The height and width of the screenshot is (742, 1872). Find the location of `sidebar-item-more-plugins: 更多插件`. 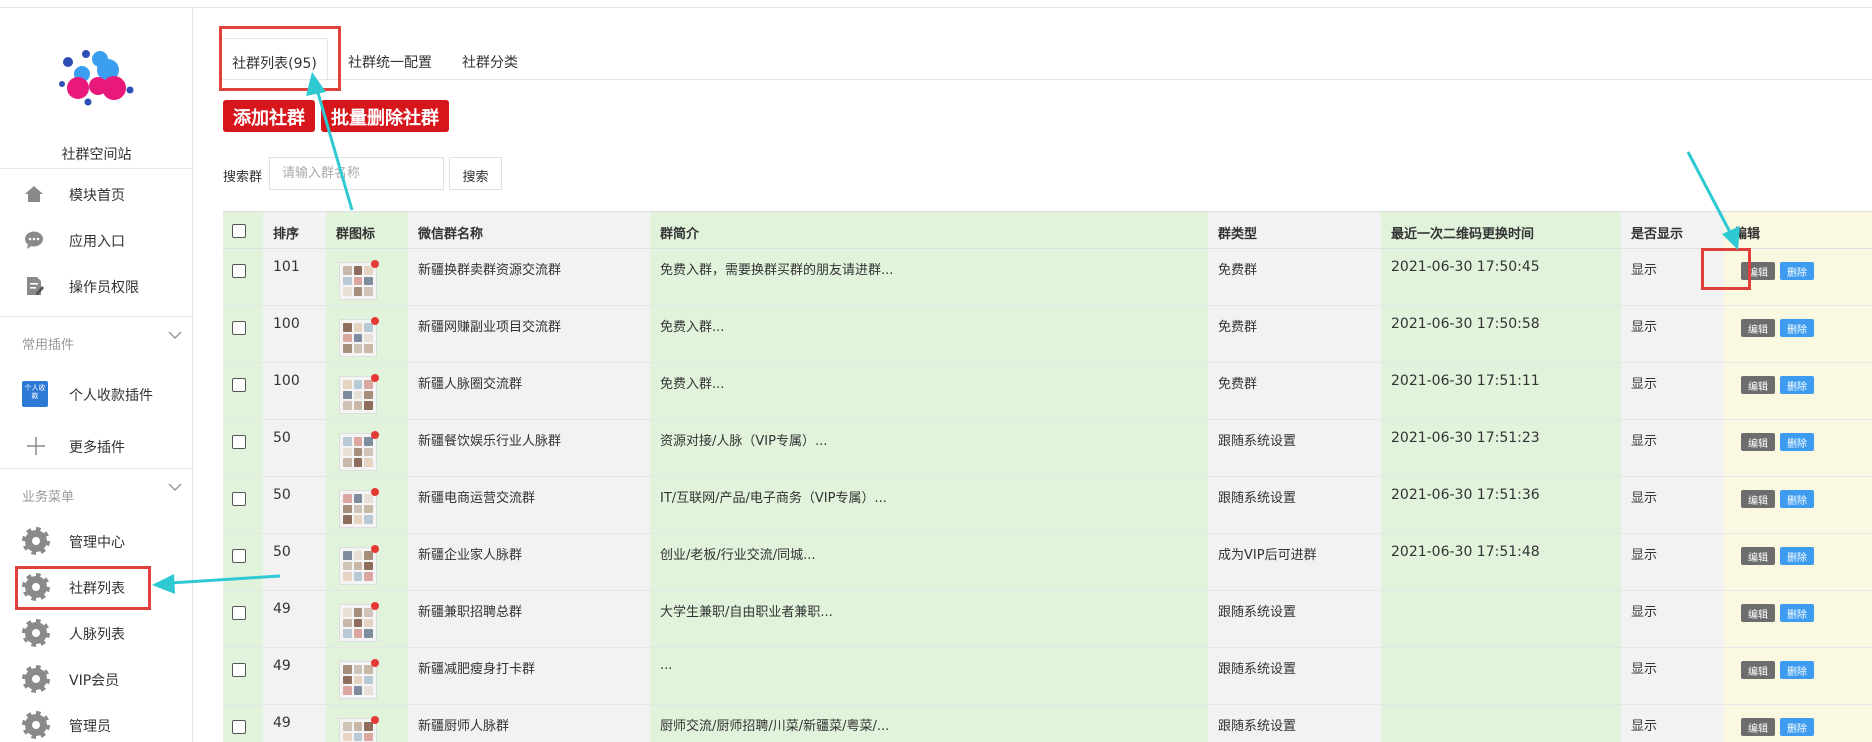

sidebar-item-more-plugins: 更多插件 is located at coordinates (96, 446).